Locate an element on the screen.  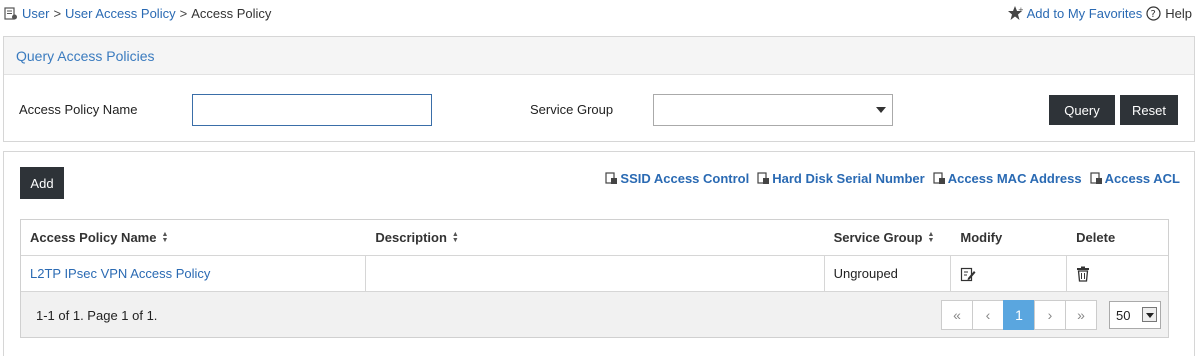
help-icon: ? is located at coordinates (1153, 13).